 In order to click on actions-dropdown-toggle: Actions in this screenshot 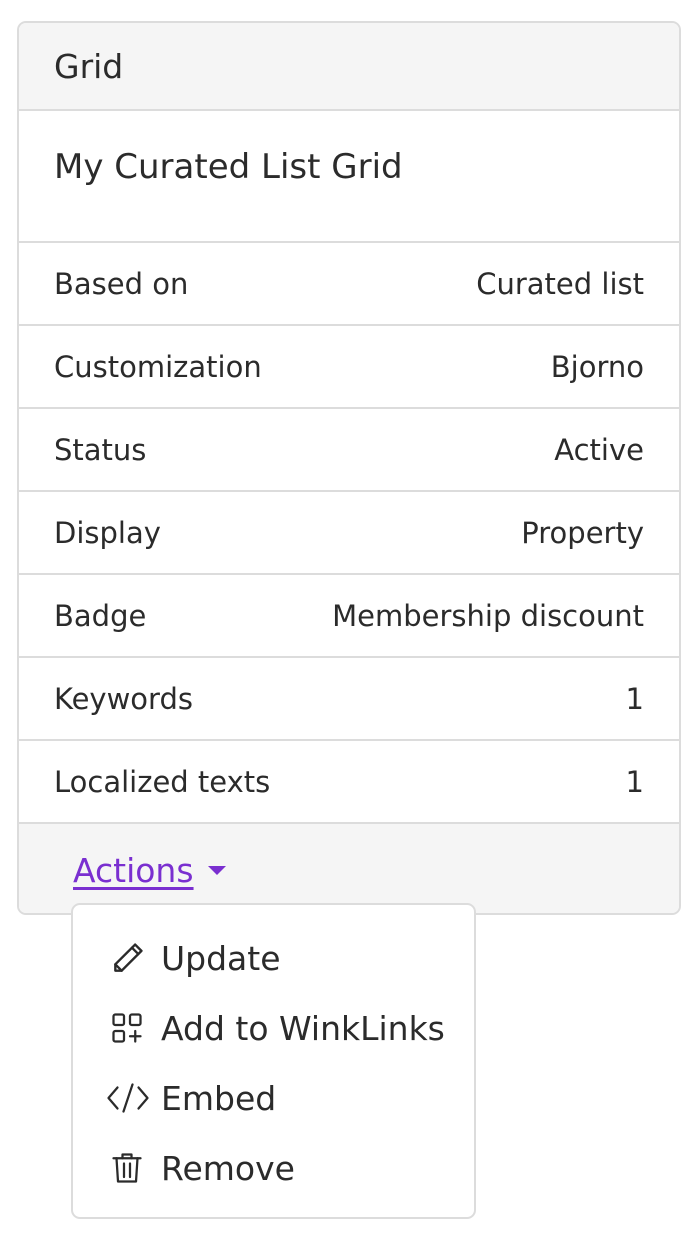, I will do `click(149, 870)`.